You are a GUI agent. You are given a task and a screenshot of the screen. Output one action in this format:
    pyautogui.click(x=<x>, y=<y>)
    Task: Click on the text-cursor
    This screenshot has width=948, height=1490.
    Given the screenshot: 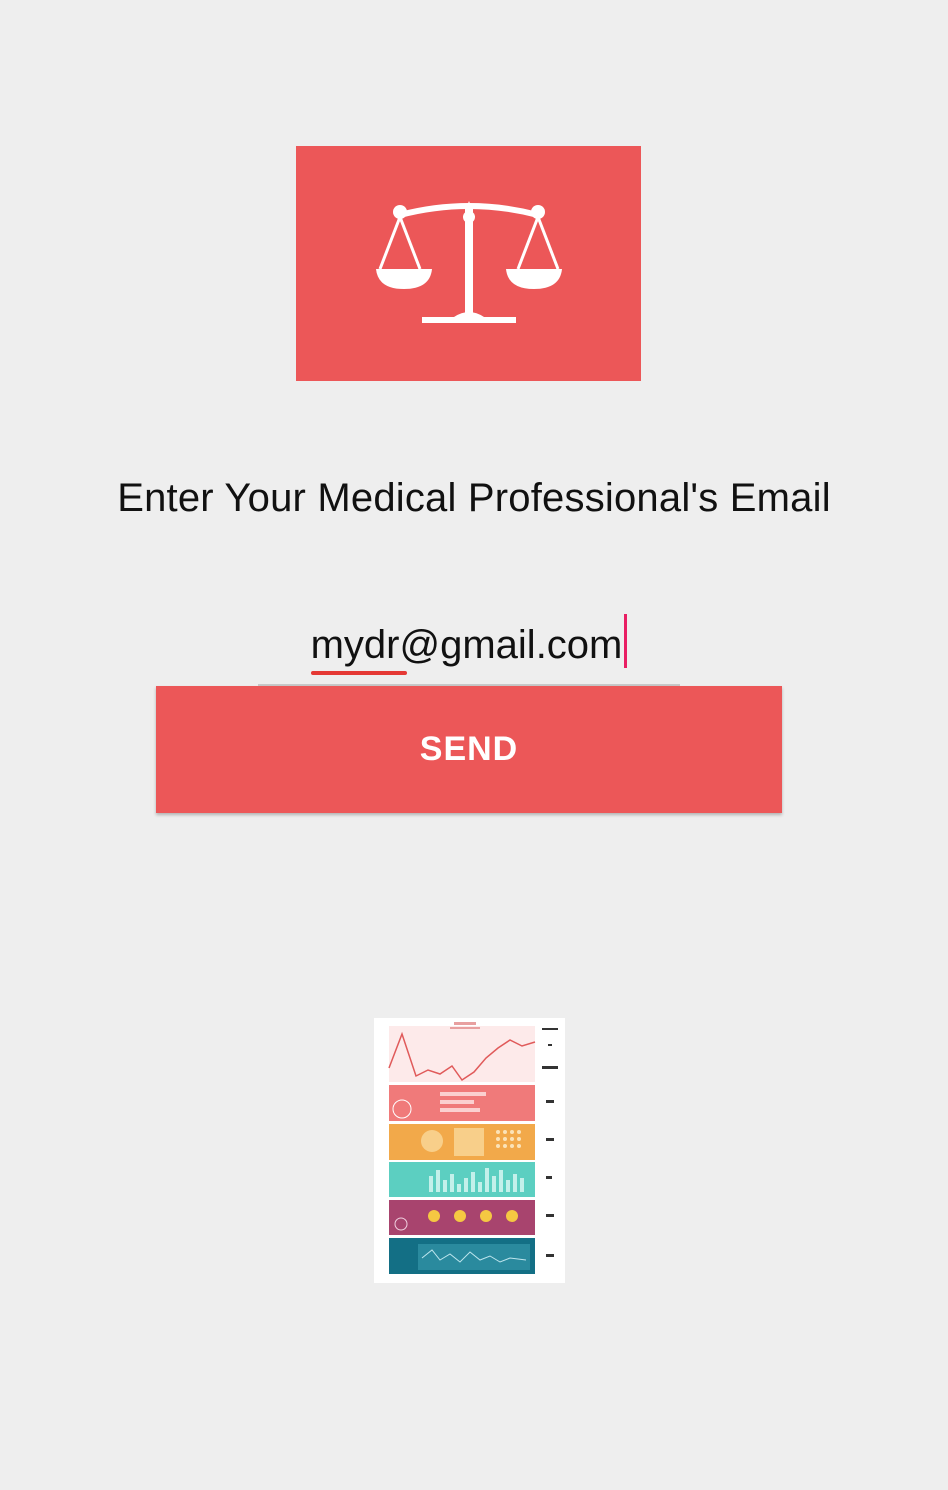 What is the action you would take?
    pyautogui.click(x=626, y=641)
    